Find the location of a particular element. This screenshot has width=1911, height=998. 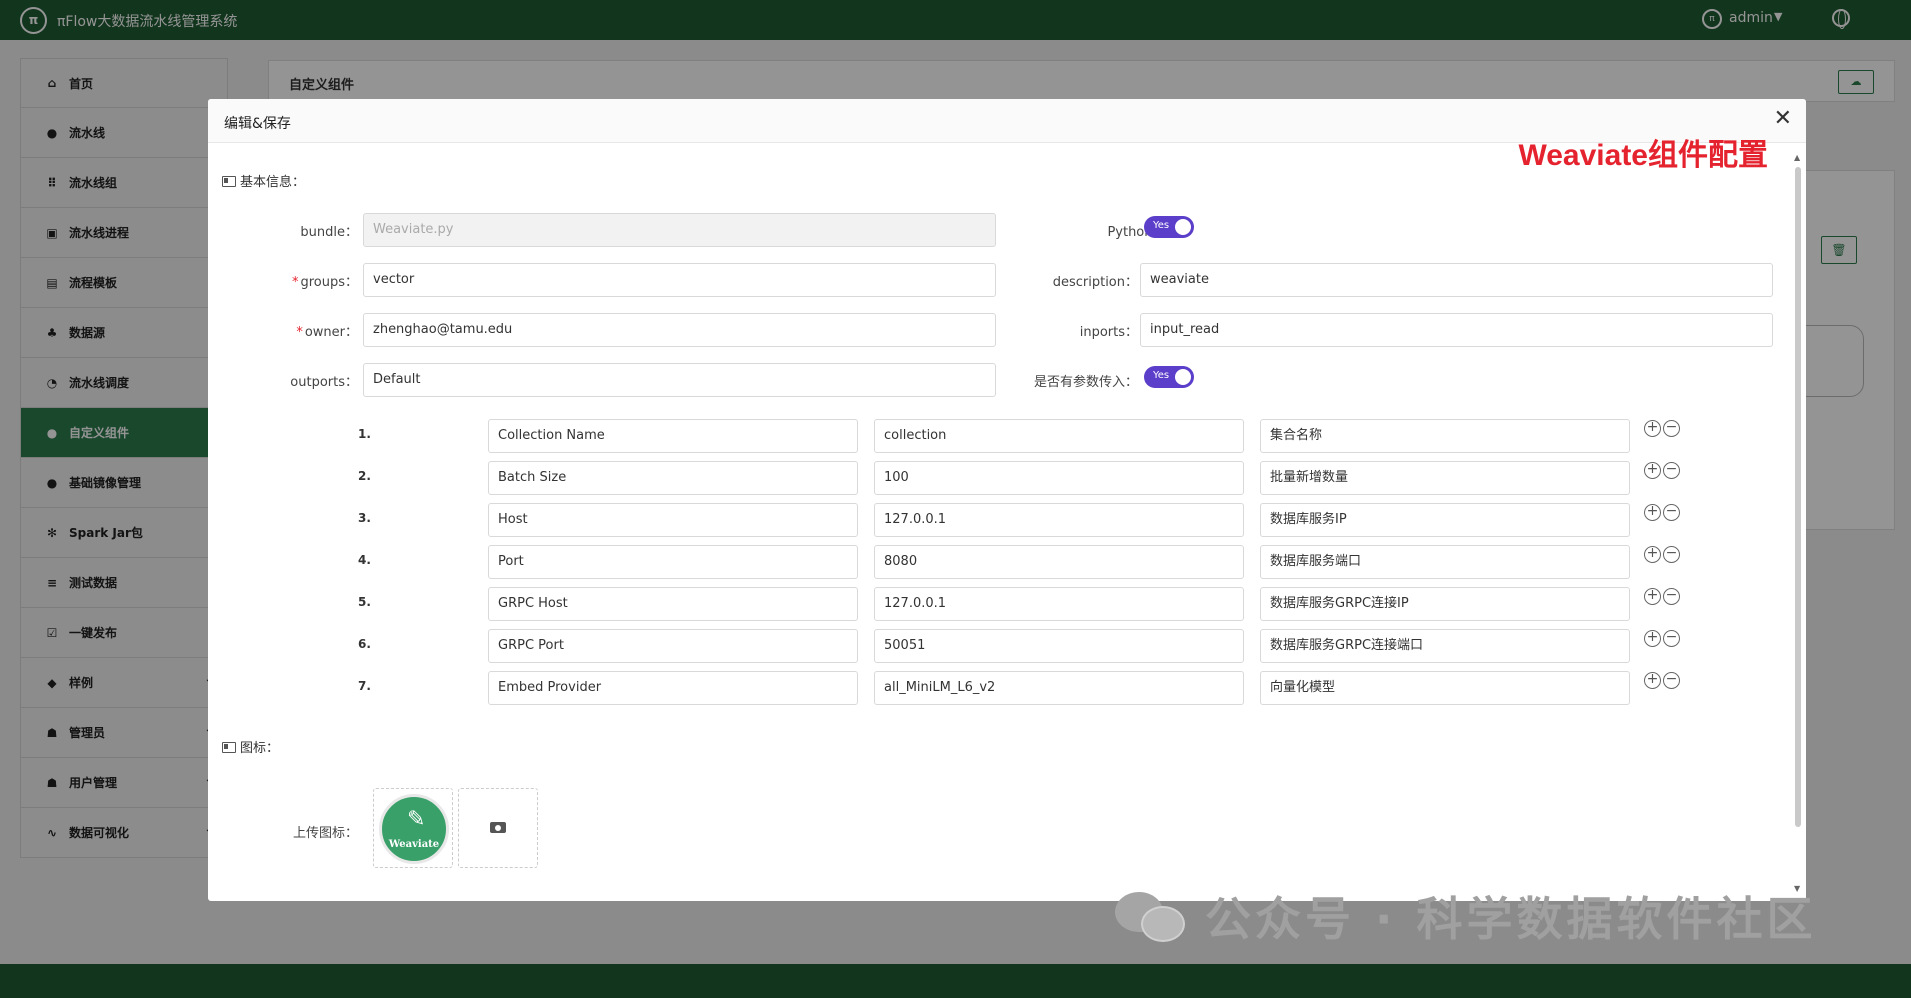

groups-label-text: groups： is located at coordinates (329, 282).